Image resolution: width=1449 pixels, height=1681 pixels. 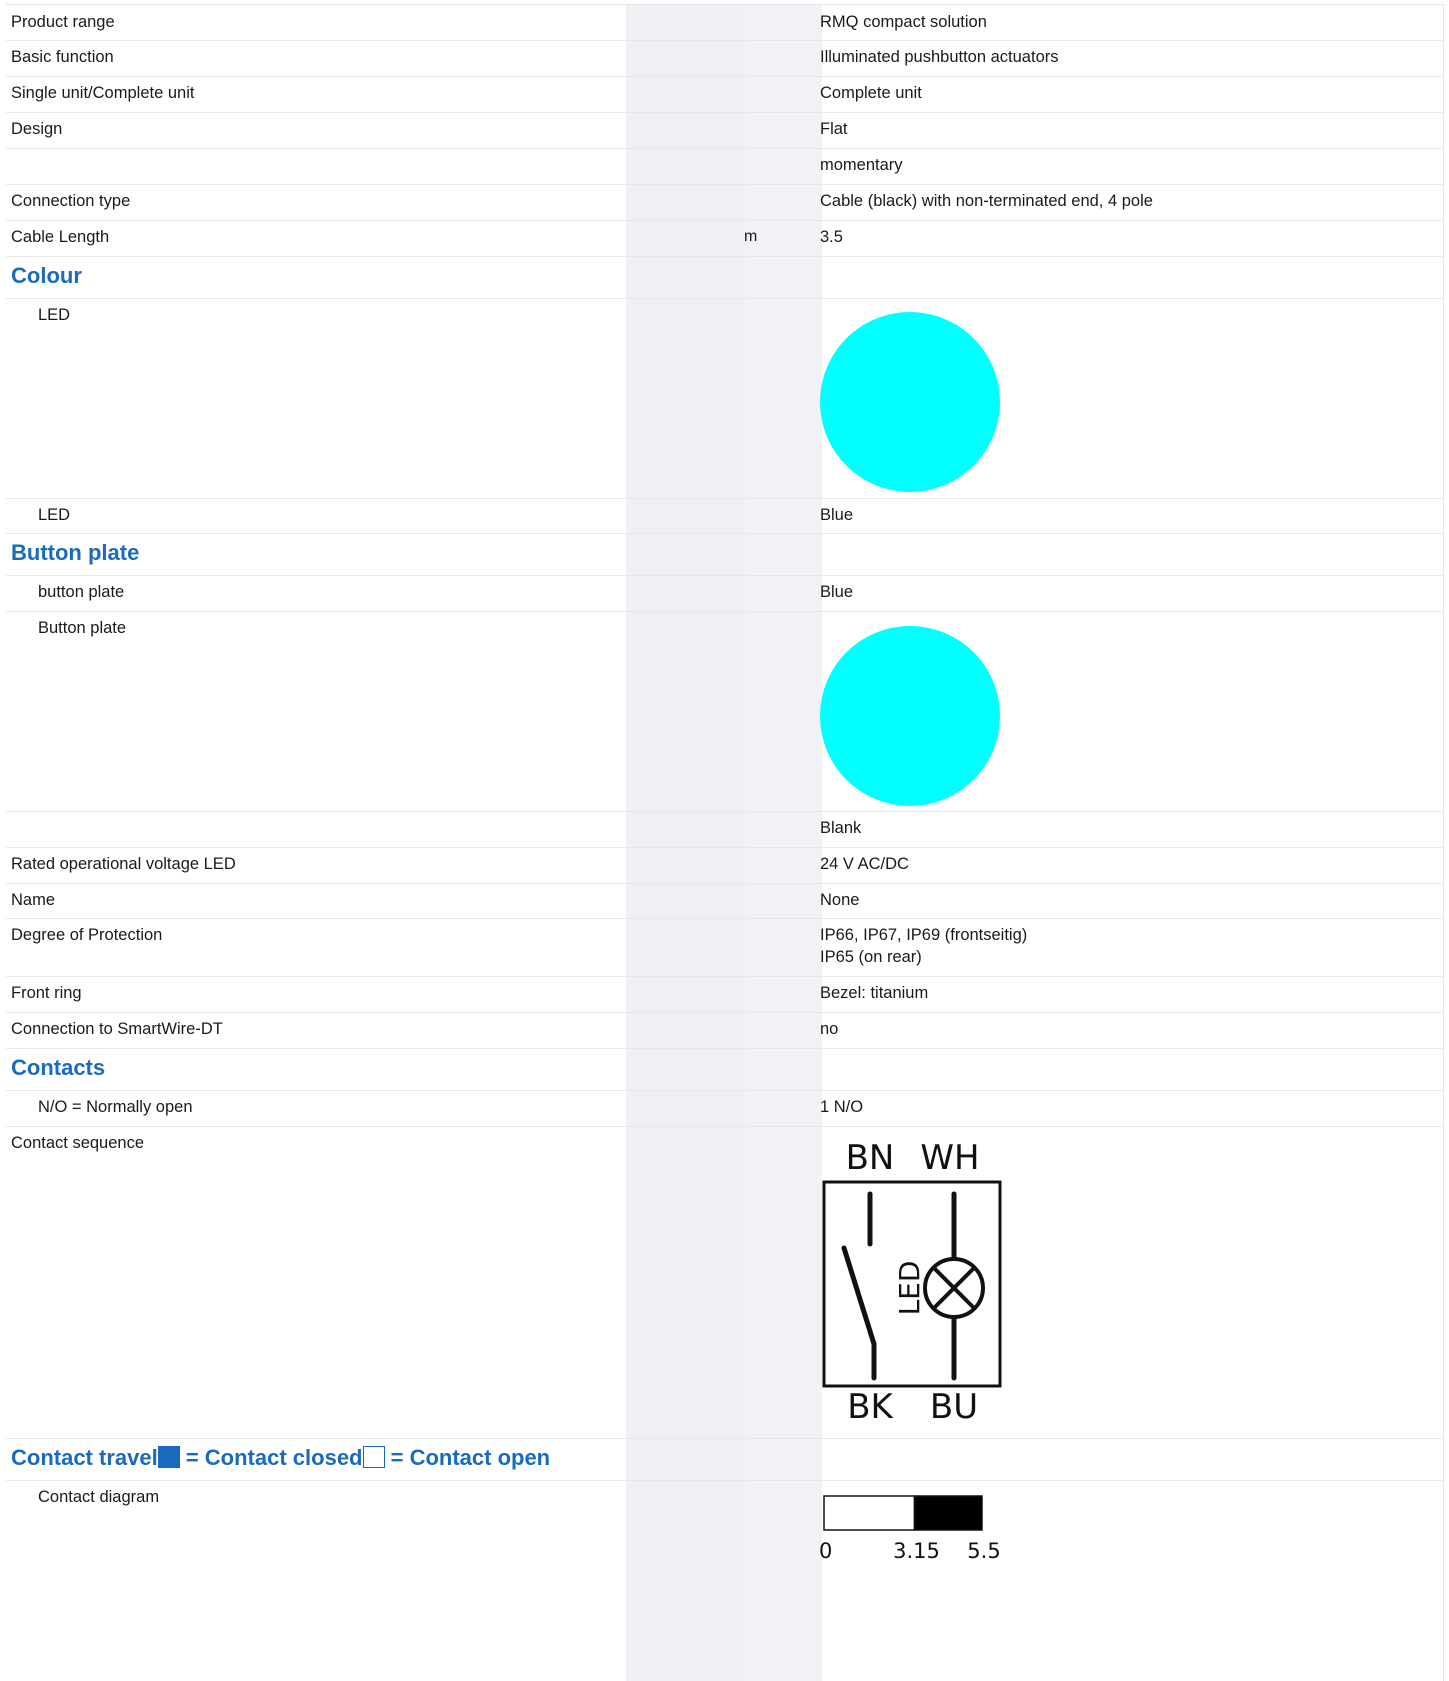 What do you see at coordinates (870, 1406) in the screenshot?
I see `wire-label-bk: BK` at bounding box center [870, 1406].